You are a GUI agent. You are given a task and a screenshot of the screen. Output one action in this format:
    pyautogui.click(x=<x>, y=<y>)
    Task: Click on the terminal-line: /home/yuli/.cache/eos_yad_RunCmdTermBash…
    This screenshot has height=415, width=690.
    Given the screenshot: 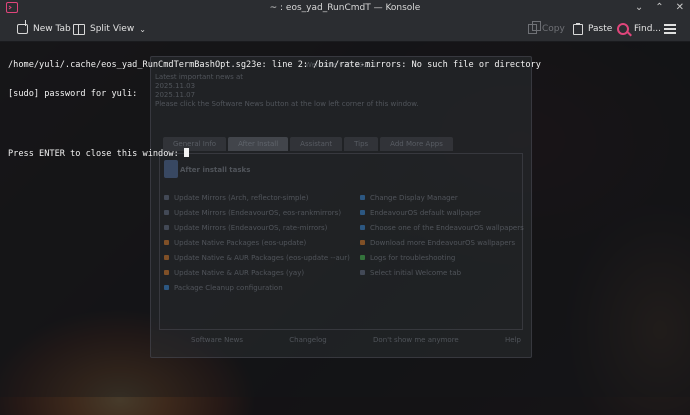 What is the action you would take?
    pyautogui.click(x=274, y=65)
    